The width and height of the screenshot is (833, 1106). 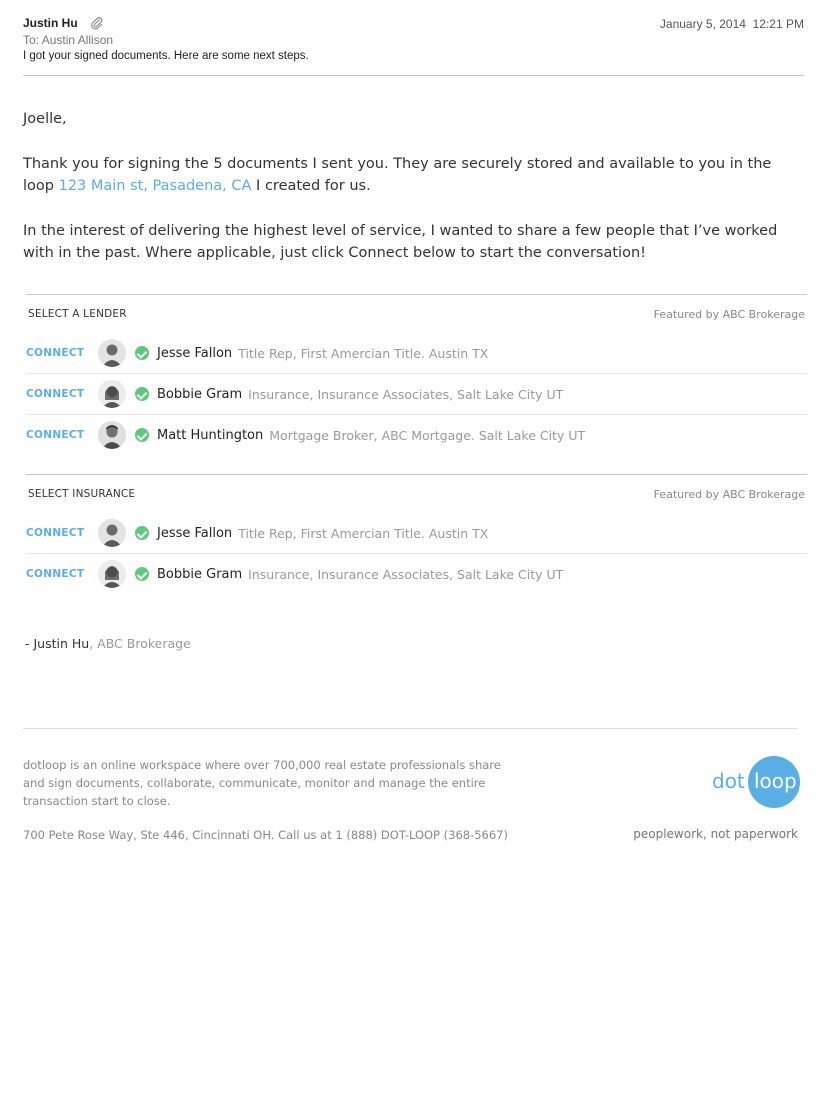 What do you see at coordinates (702, 24) in the screenshot?
I see `date-text: January 5, 2014` at bounding box center [702, 24].